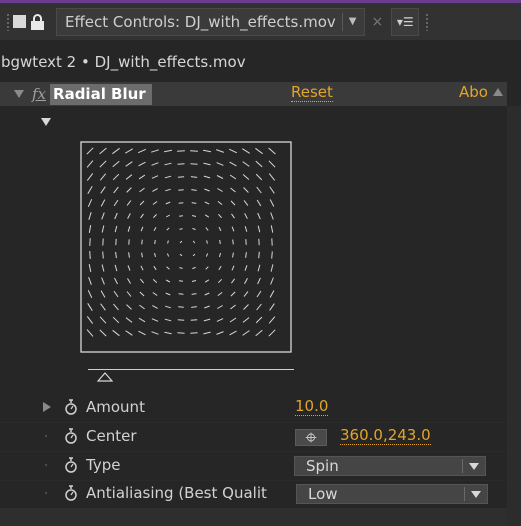 The height and width of the screenshot is (526, 521). Describe the element at coordinates (311, 437) in the screenshot. I see `crosshair-icon` at that location.